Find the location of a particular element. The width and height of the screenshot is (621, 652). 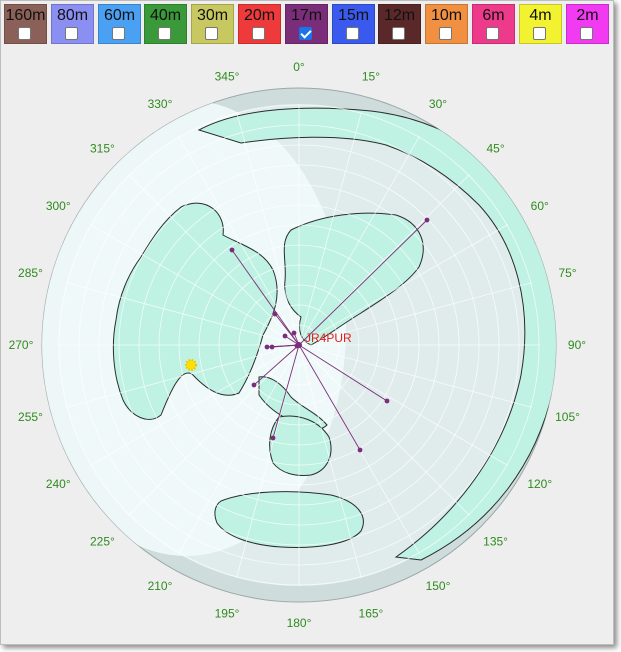

band-label: 30m is located at coordinates (212, 15).